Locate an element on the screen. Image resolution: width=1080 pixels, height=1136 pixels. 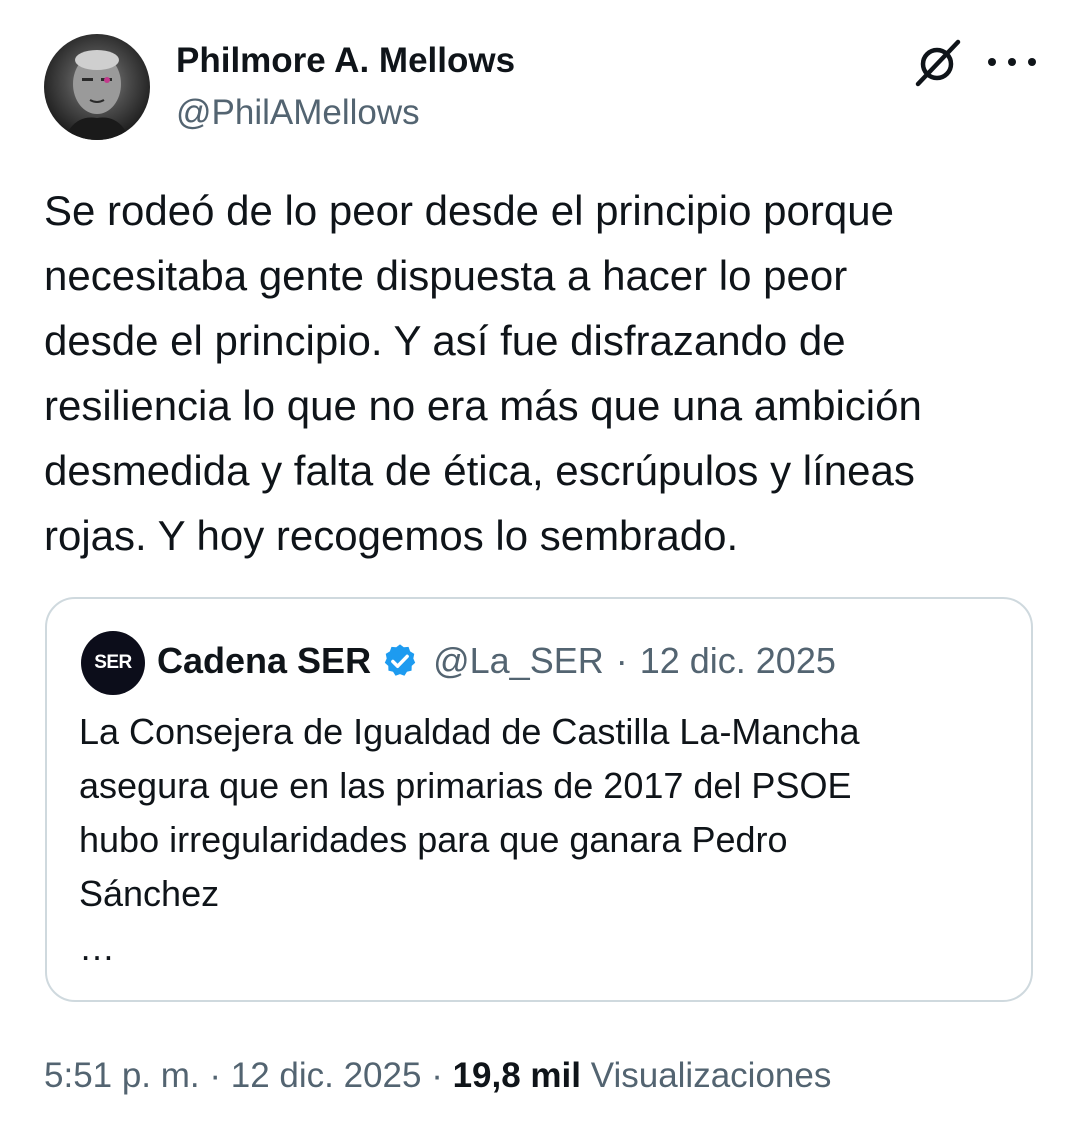
quoted-avatar-logo: SER is located at coordinates (113, 662).